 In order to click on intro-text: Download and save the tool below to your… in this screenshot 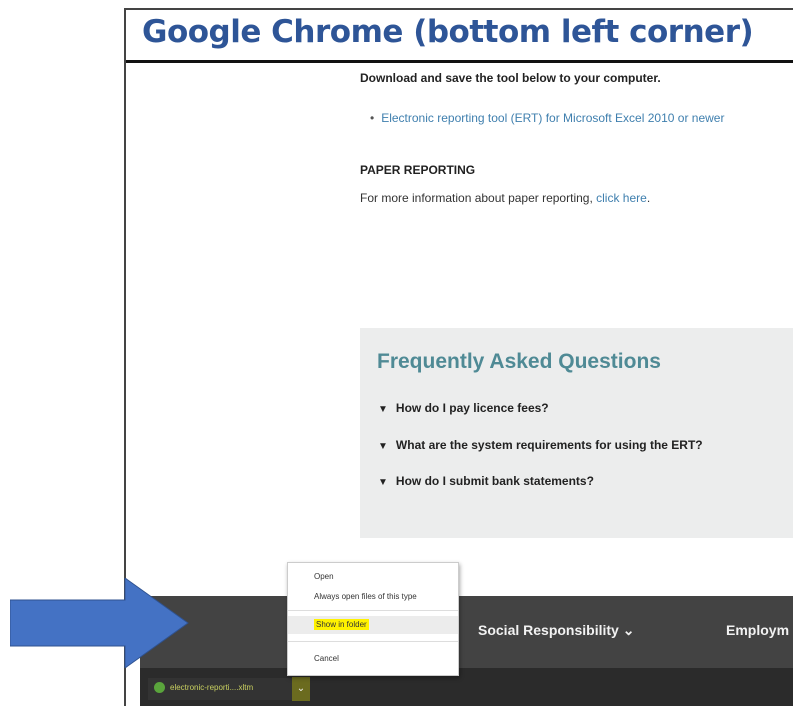, I will do `click(510, 78)`.